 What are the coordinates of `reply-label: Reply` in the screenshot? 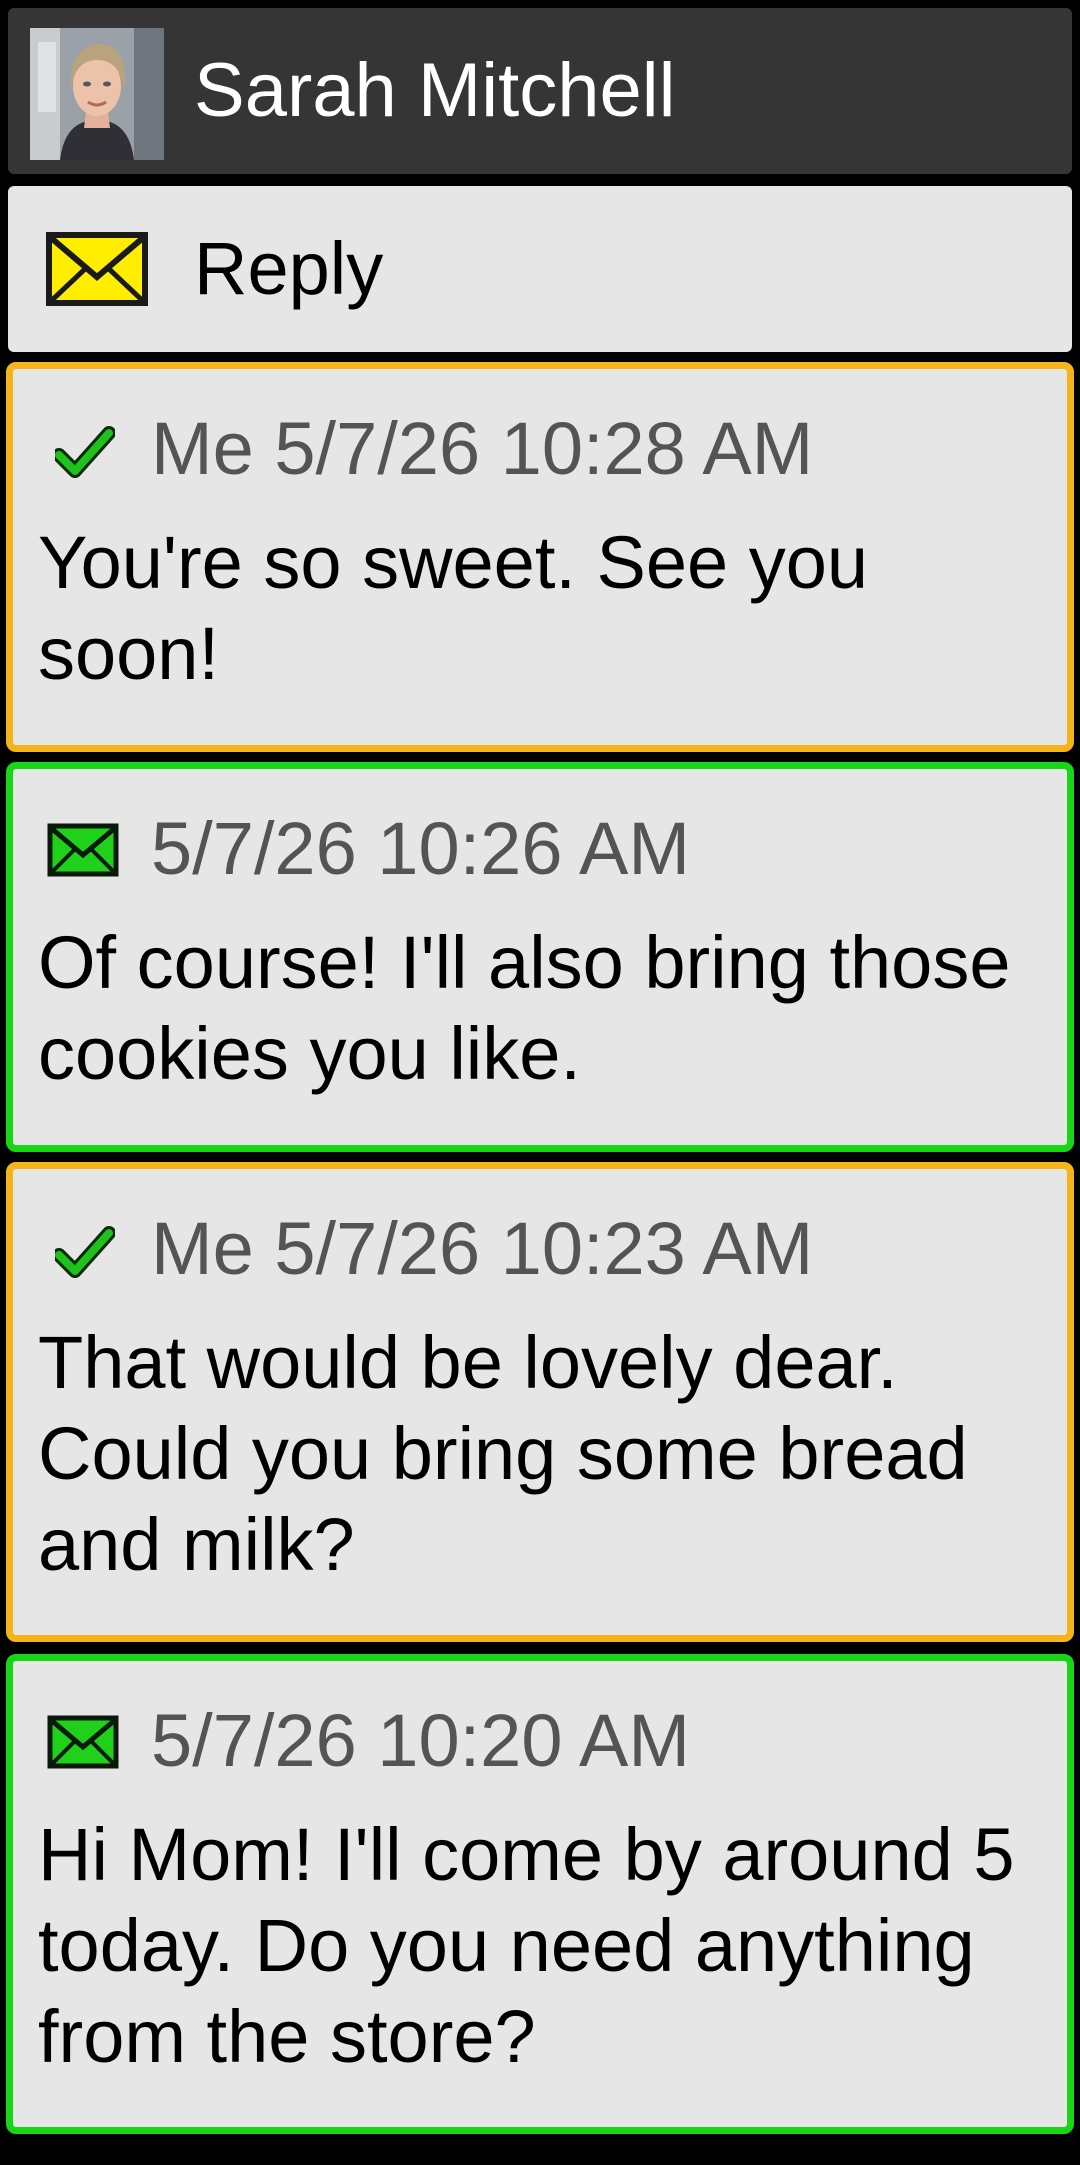 It's located at (289, 268).